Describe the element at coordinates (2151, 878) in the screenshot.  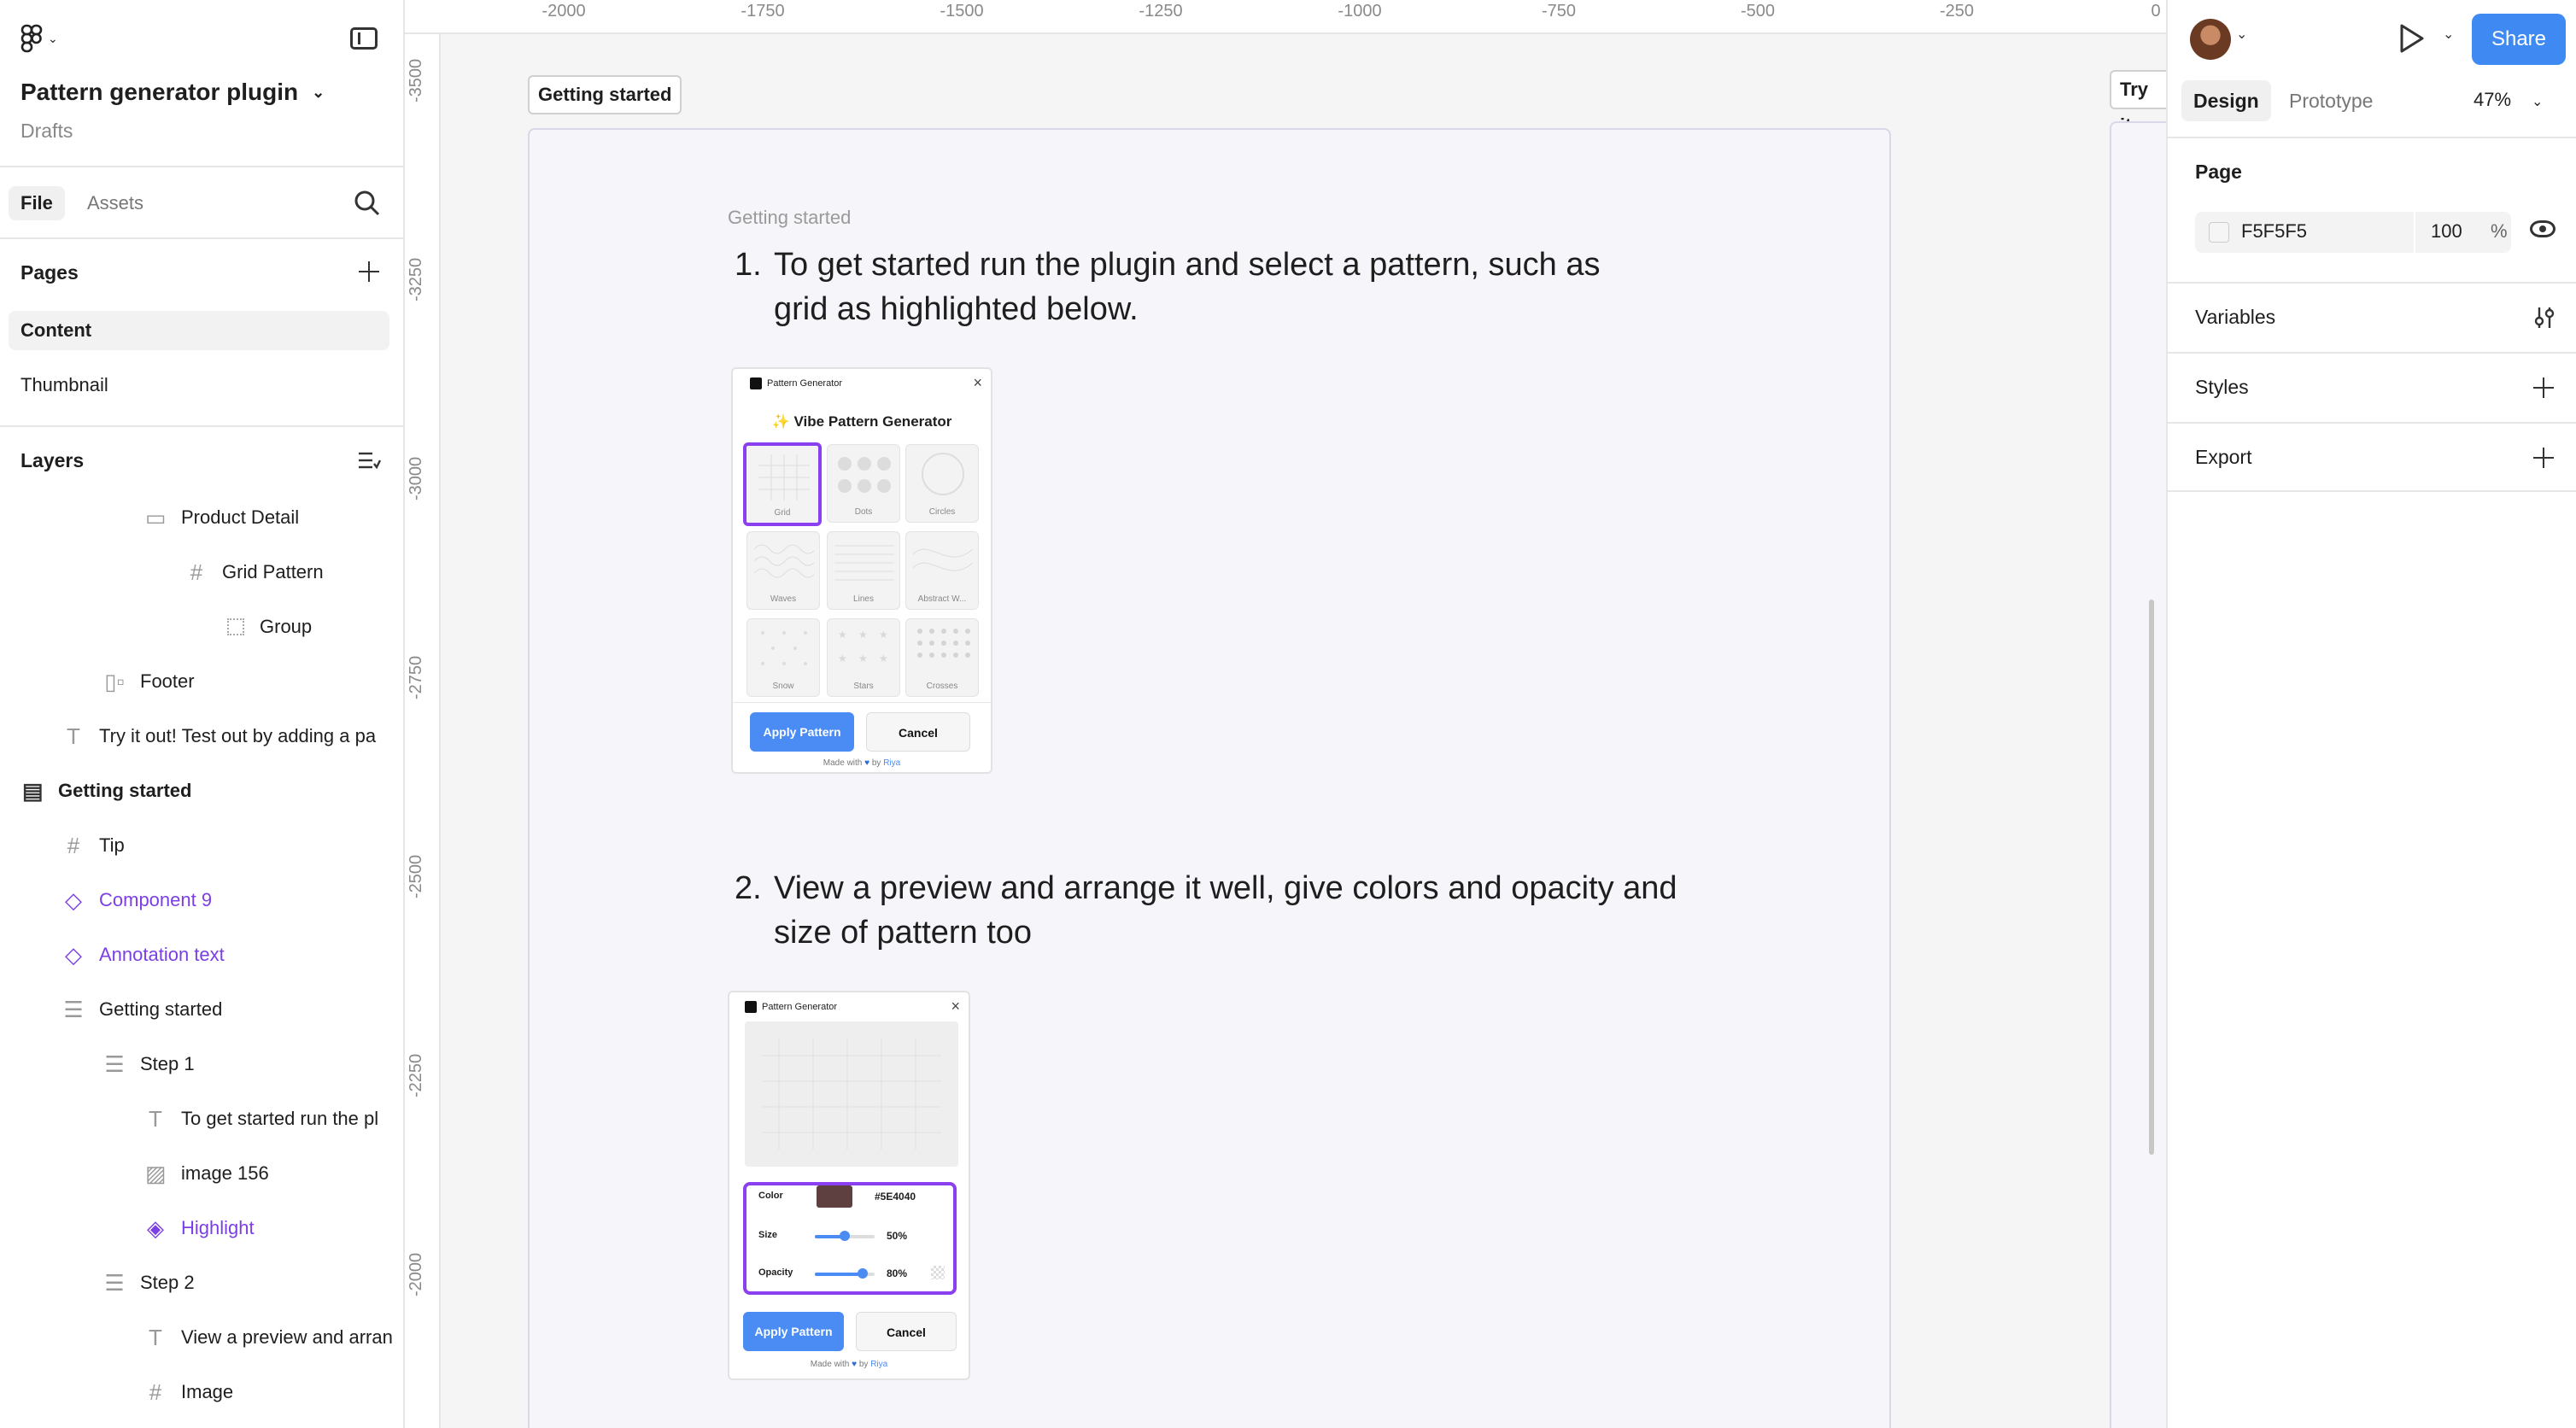
I see `canvas-scrollbar` at that location.